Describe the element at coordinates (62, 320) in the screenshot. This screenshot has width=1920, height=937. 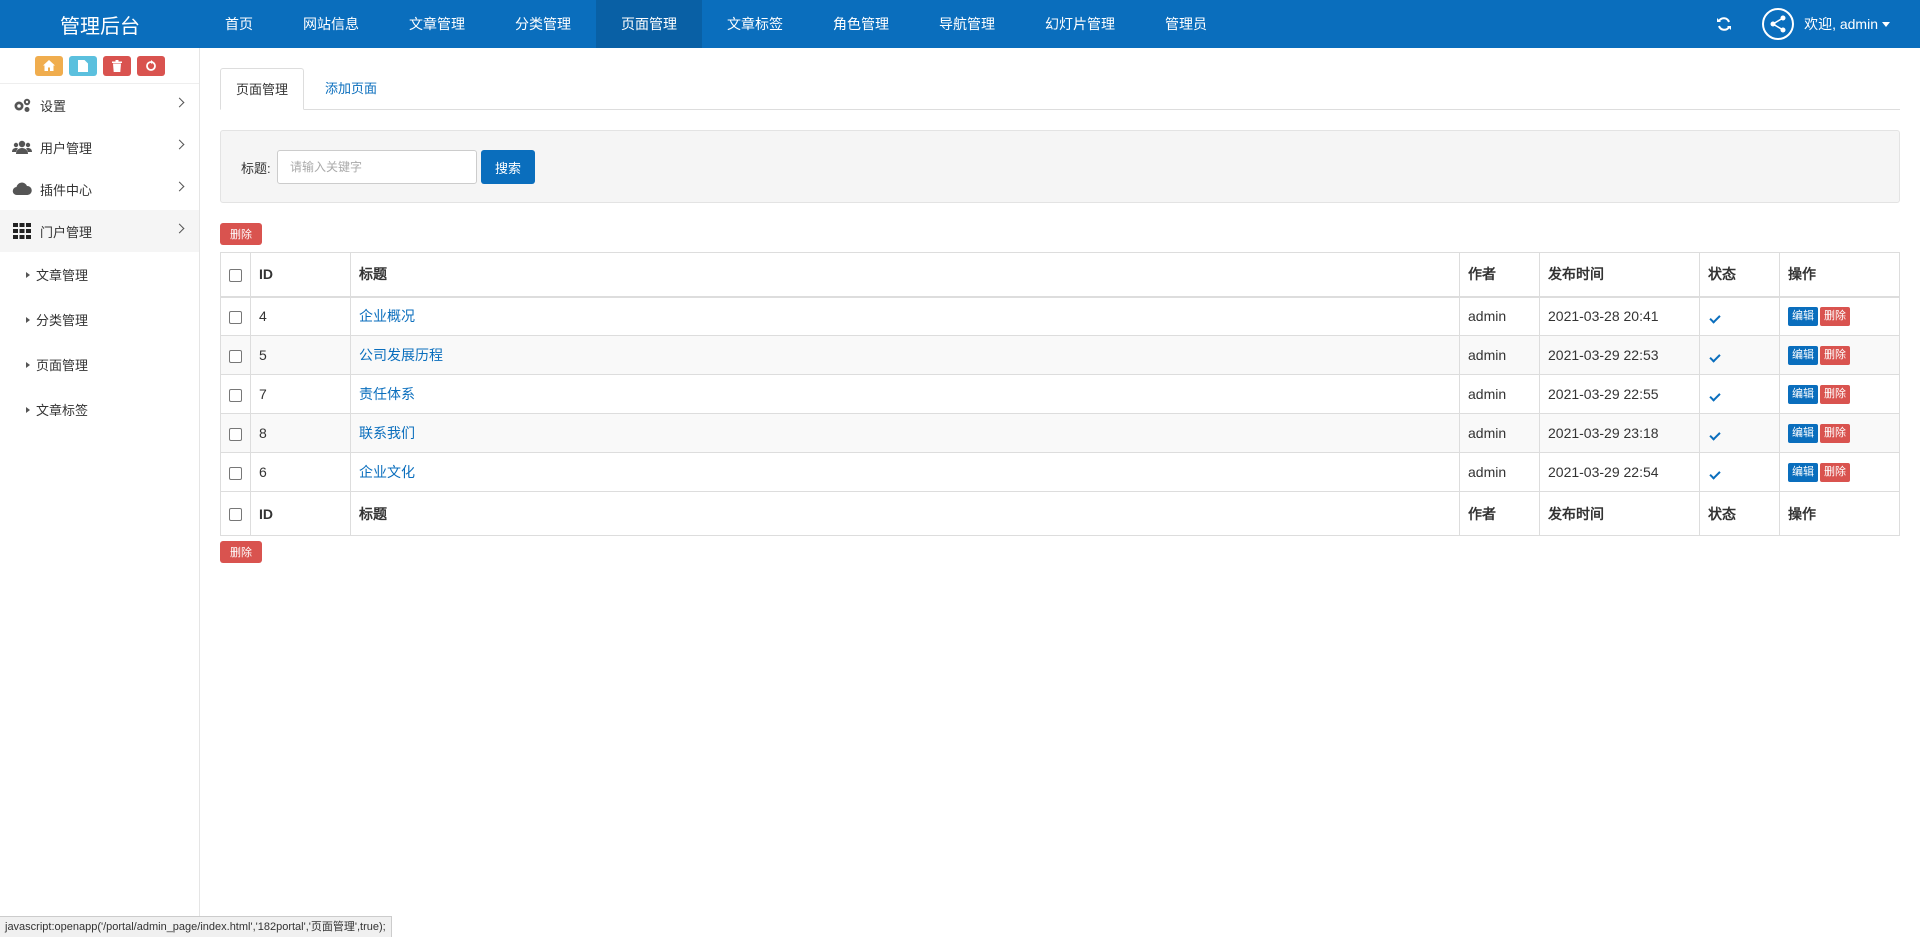
I see `sidebar-sub-item-label: 分类管理` at that location.